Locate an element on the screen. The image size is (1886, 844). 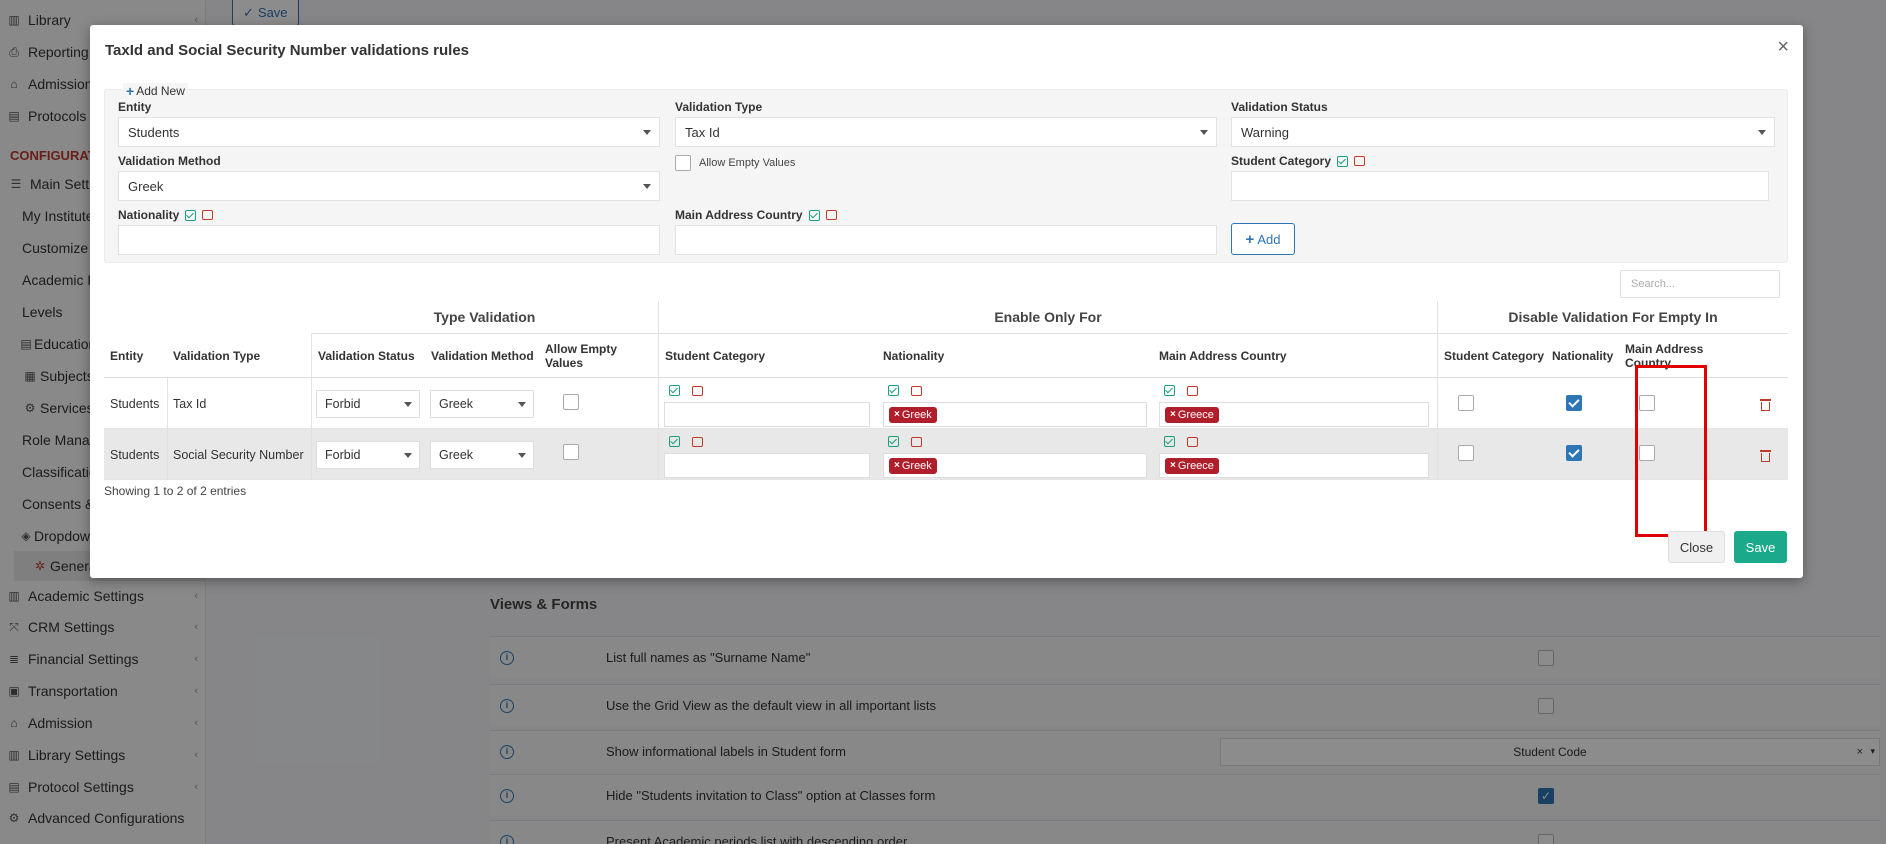
entity-label: Entity is located at coordinates (135, 107).